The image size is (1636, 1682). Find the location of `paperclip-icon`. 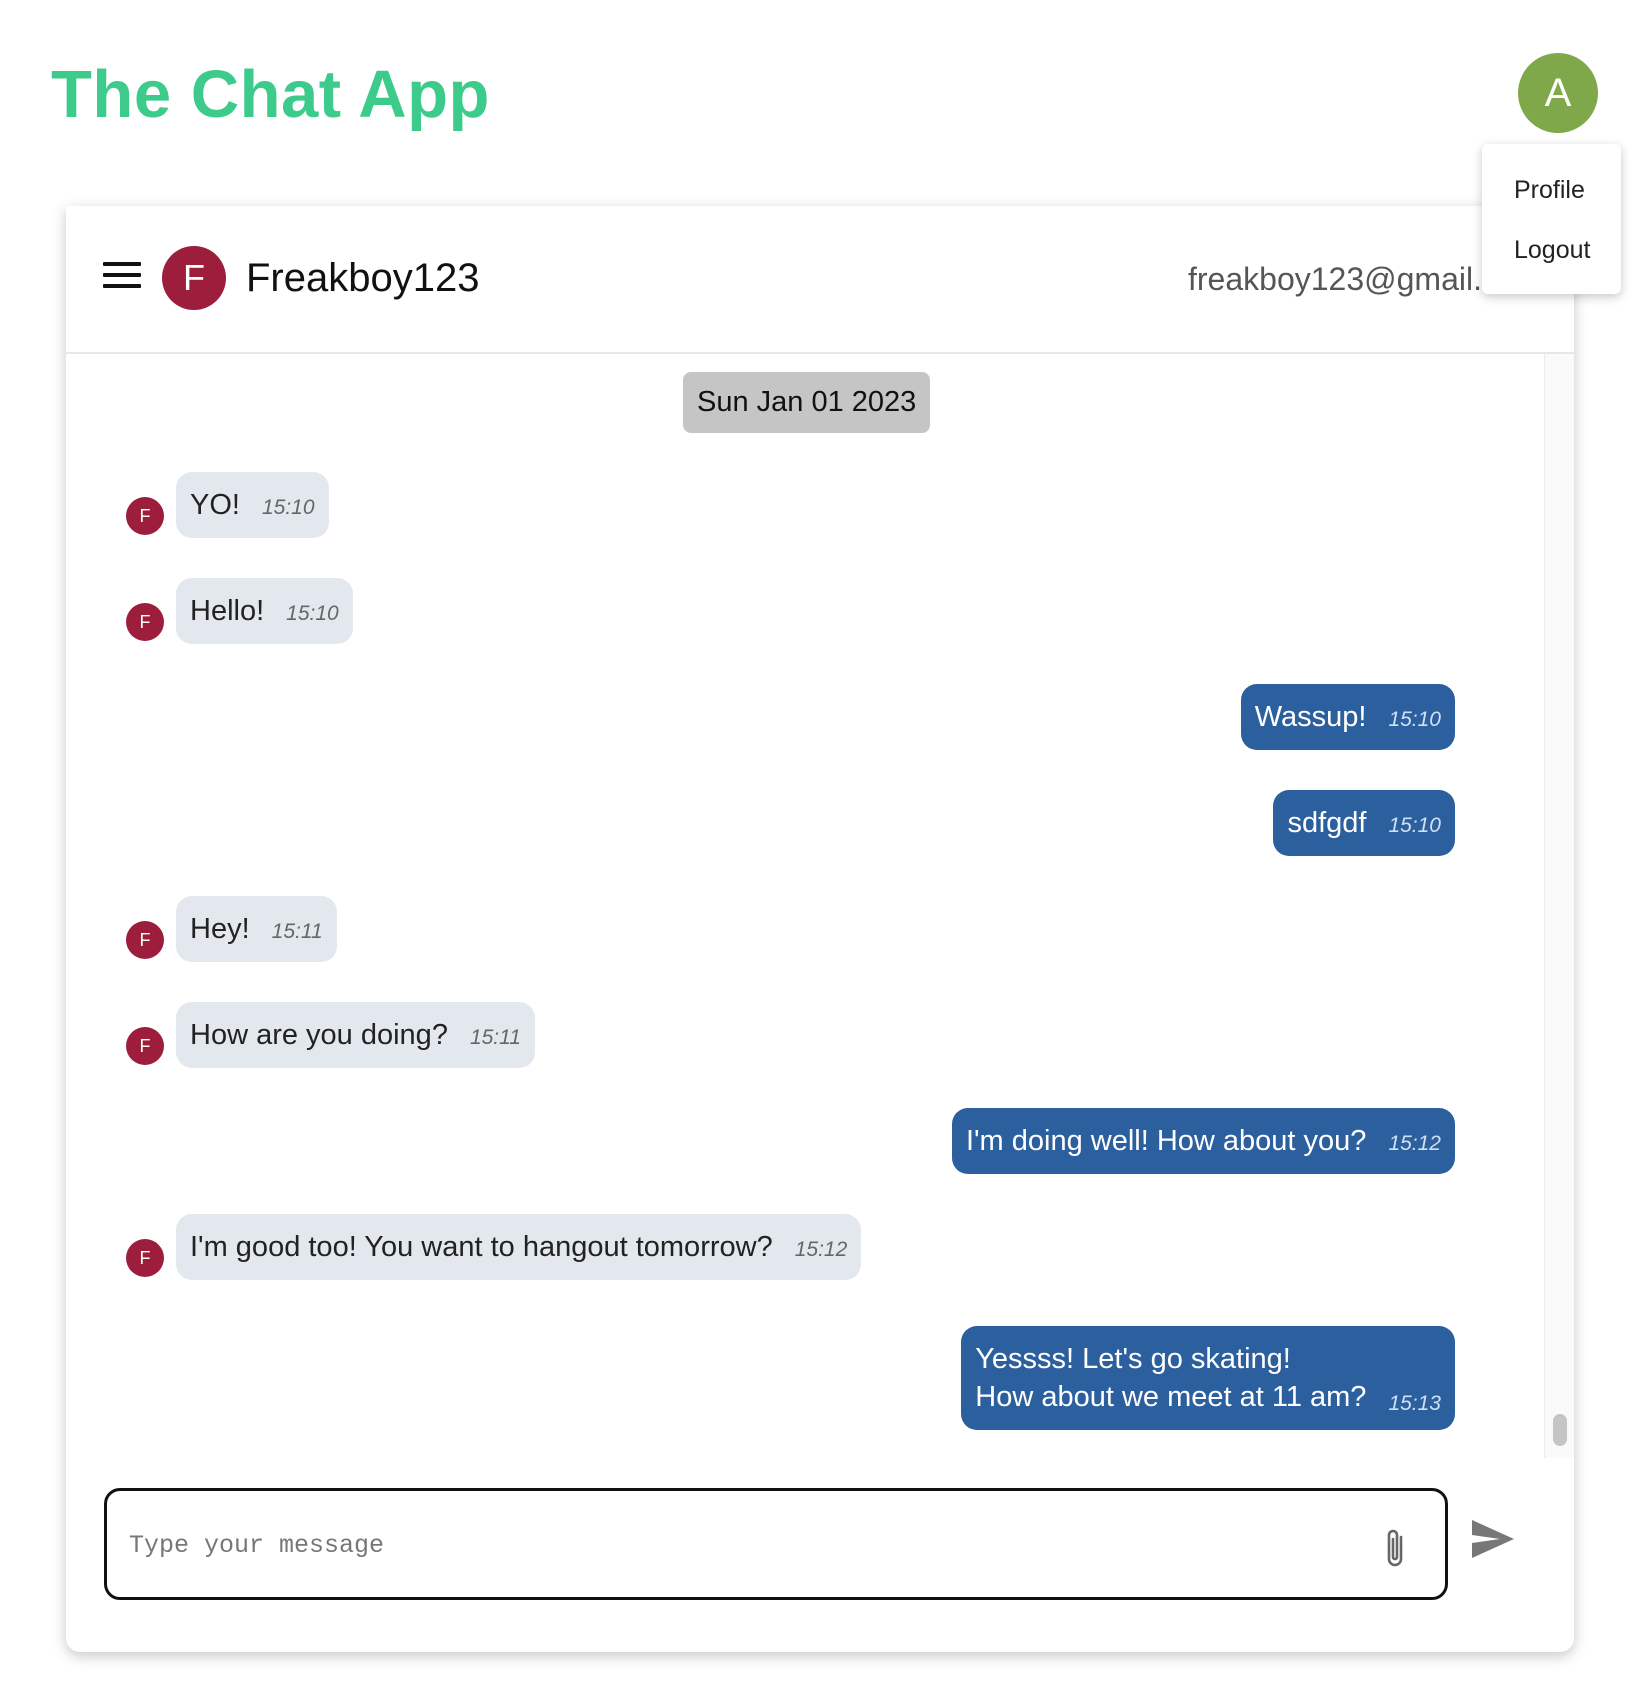

paperclip-icon is located at coordinates (1396, 1548).